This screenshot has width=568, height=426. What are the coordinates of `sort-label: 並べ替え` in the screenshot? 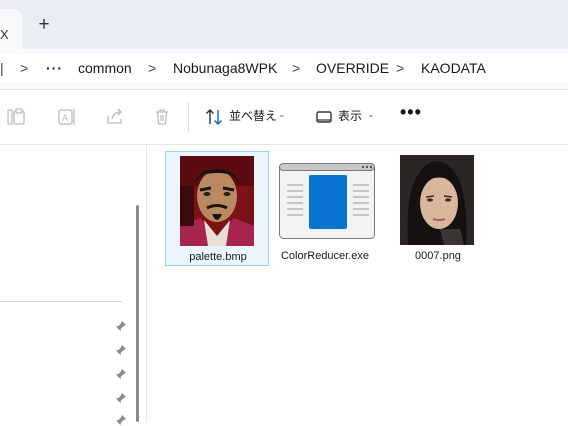 It's located at (253, 116).